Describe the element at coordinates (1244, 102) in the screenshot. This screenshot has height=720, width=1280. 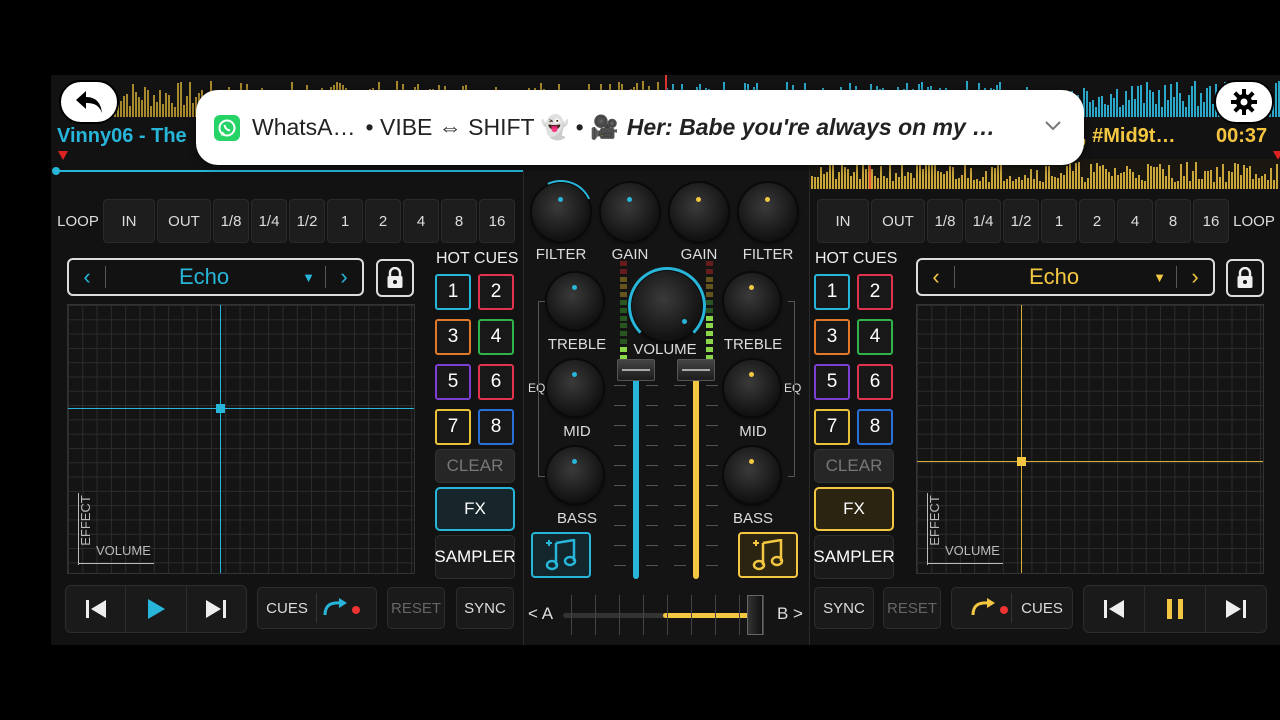
I see `settings-button` at that location.